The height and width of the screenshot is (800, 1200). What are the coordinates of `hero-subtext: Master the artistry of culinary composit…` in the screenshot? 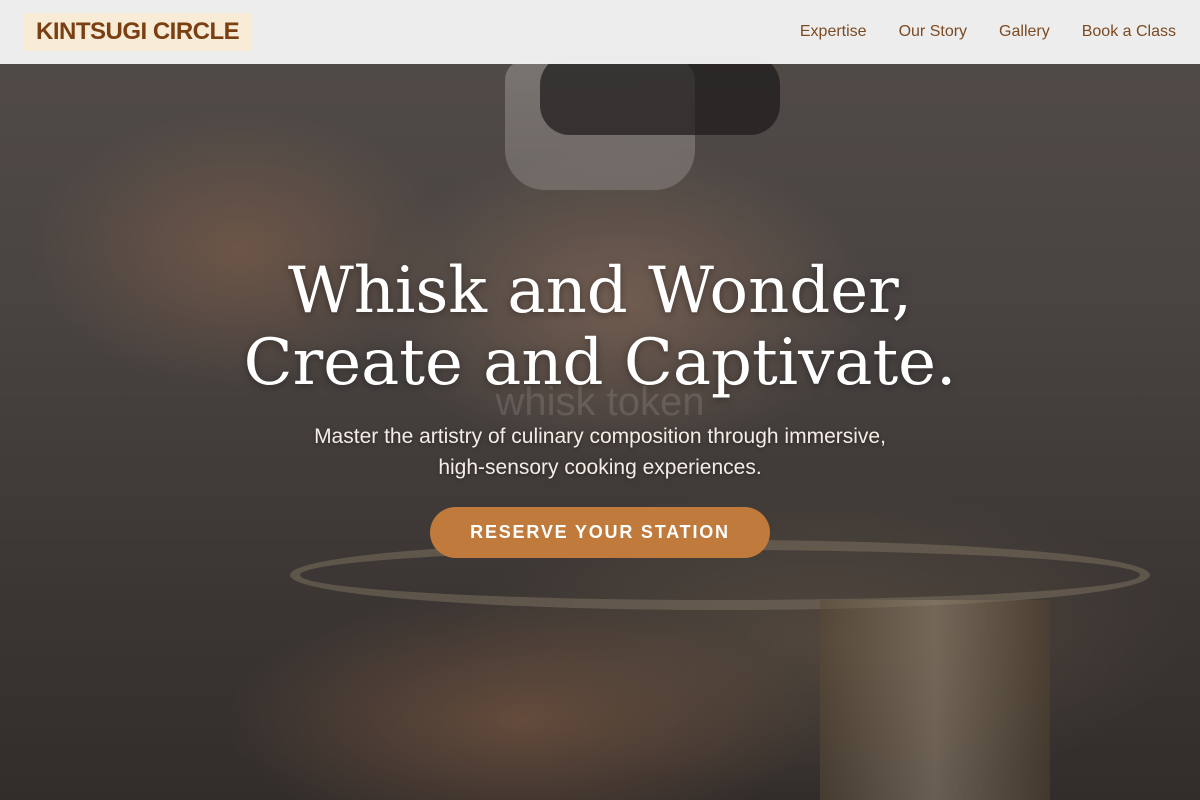 It's located at (600, 452).